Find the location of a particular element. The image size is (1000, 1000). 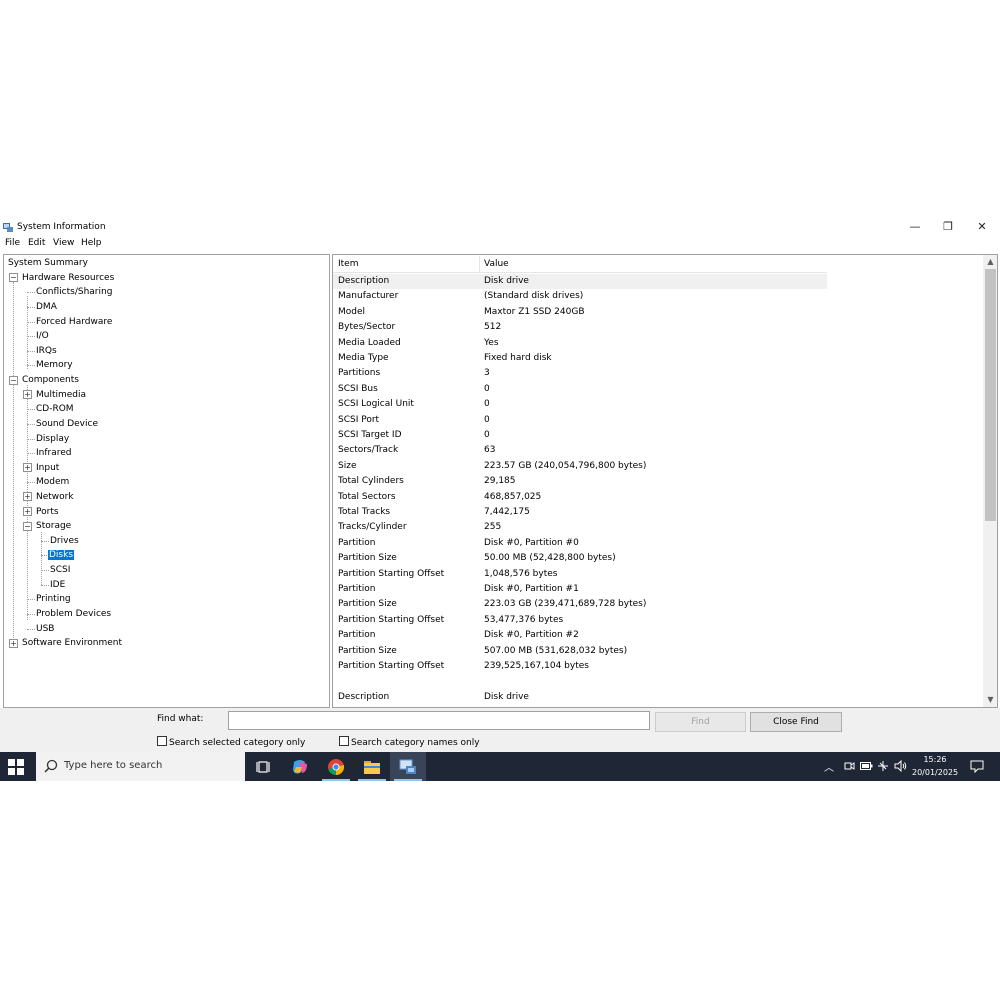

tree-item-sound-device: Sound Device is located at coordinates (67, 424).